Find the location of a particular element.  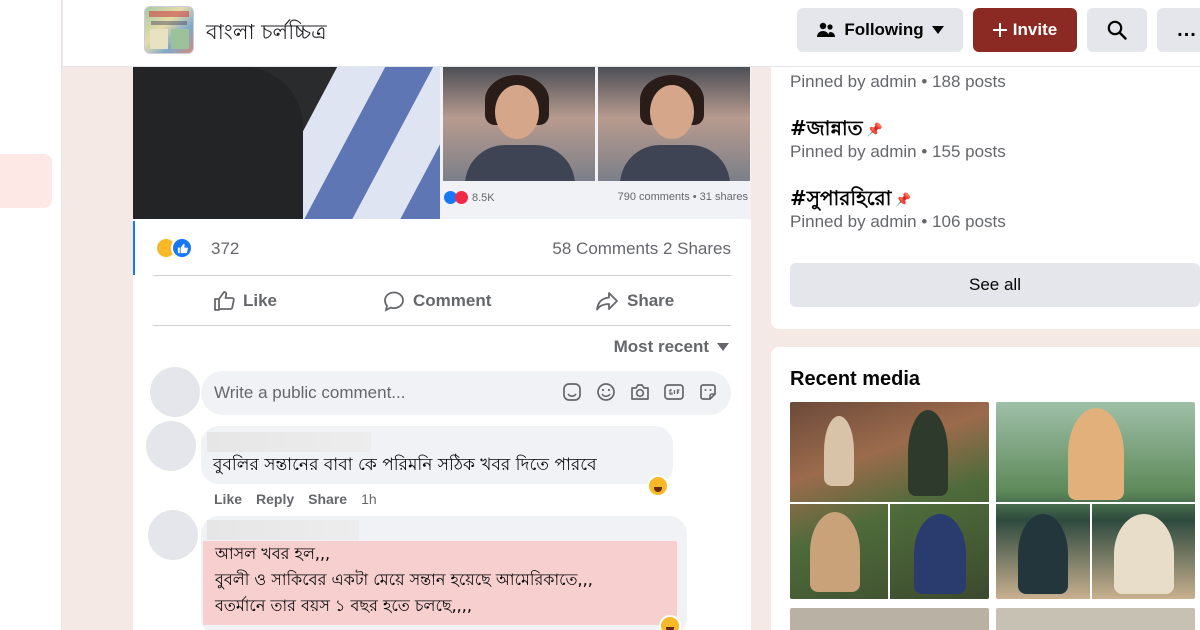

like-button: Like is located at coordinates (245, 301).